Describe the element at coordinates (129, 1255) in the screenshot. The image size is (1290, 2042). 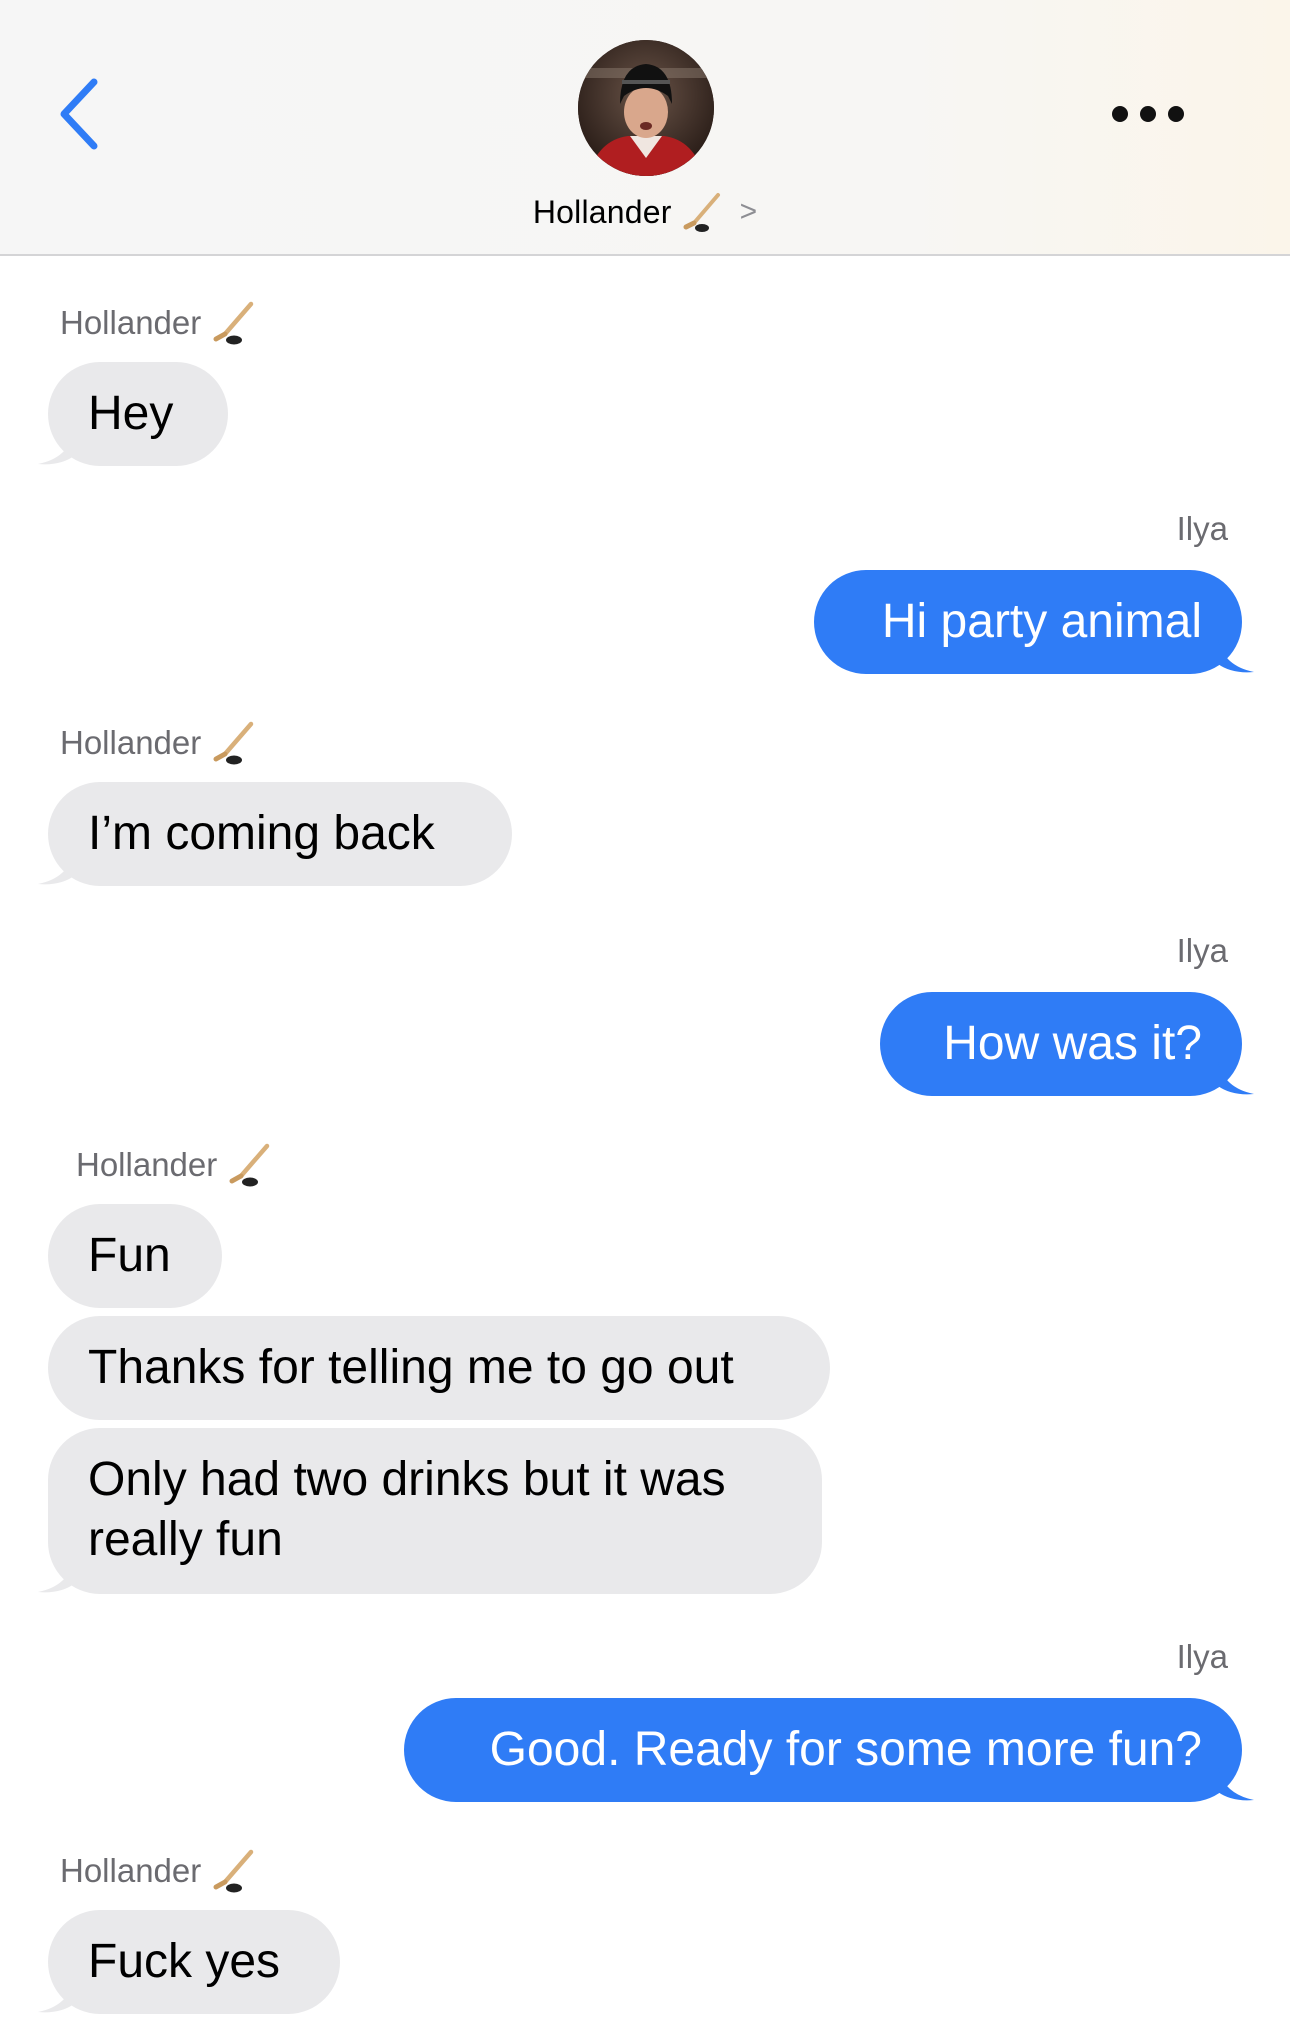
I see `message-text: Fun` at that location.